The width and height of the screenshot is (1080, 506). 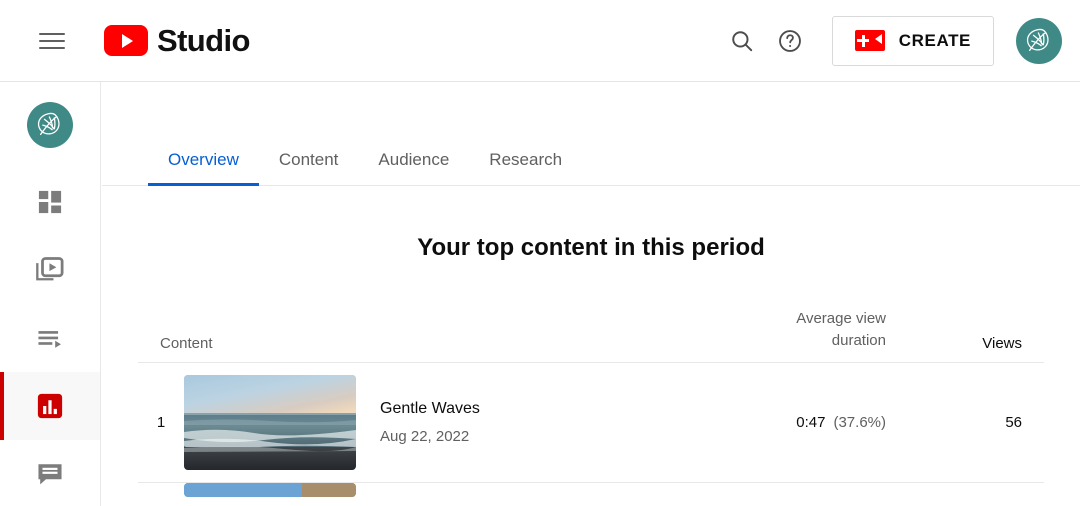 I want to click on column-header-avg-view-duration: Average view duration, so click(x=771, y=330).